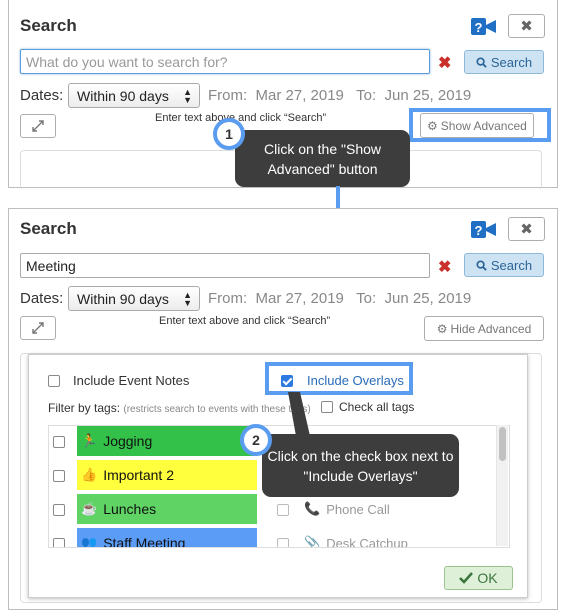 Image resolution: width=565 pixels, height=615 pixels. I want to click on callout-2-badge: 2, so click(256, 440).